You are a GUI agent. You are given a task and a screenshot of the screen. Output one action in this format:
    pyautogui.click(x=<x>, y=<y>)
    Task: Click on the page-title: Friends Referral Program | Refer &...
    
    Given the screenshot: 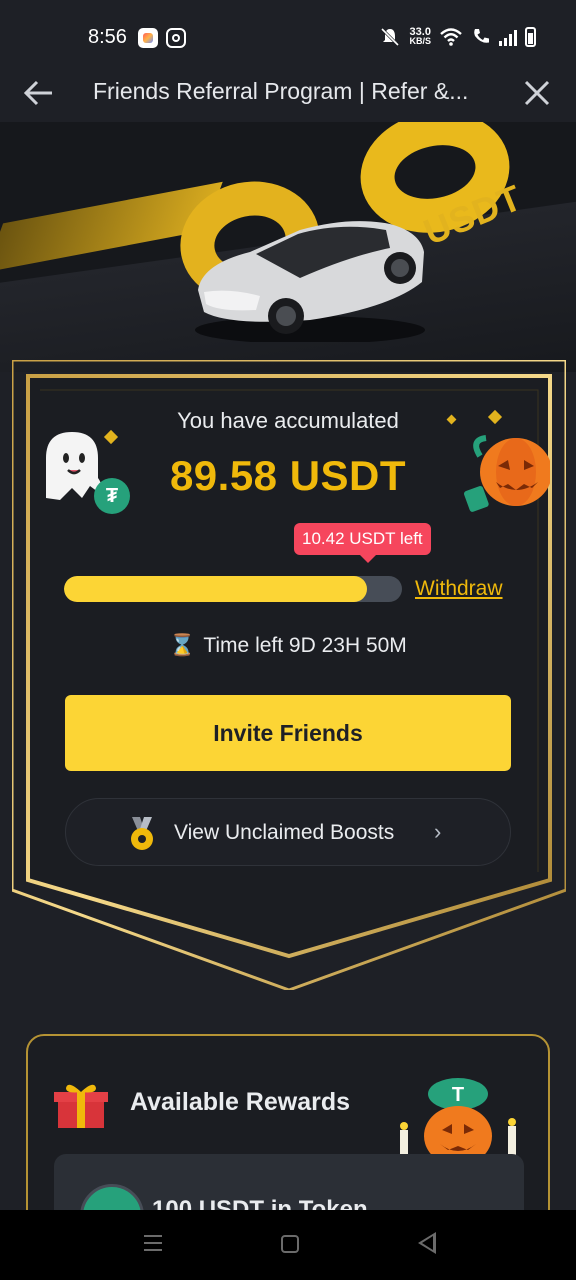 What is the action you would take?
    pyautogui.click(x=281, y=91)
    